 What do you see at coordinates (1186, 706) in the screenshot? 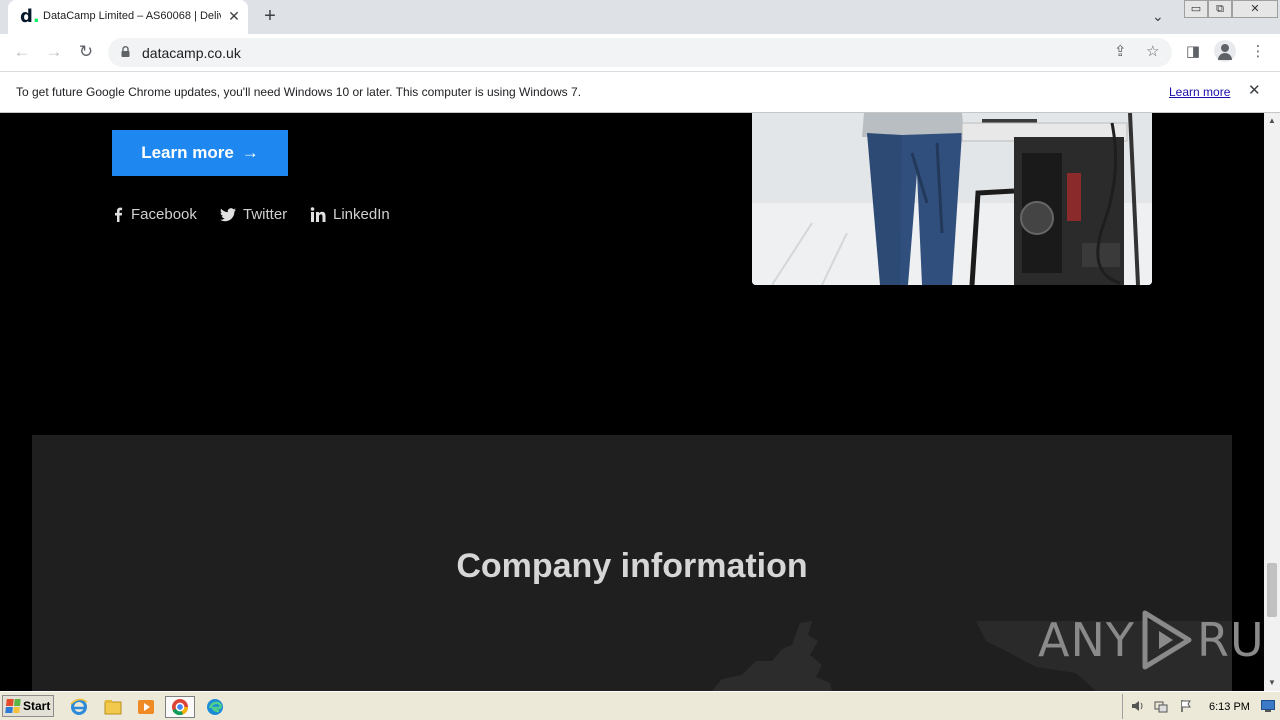
I see `action-center-flag-icon` at bounding box center [1186, 706].